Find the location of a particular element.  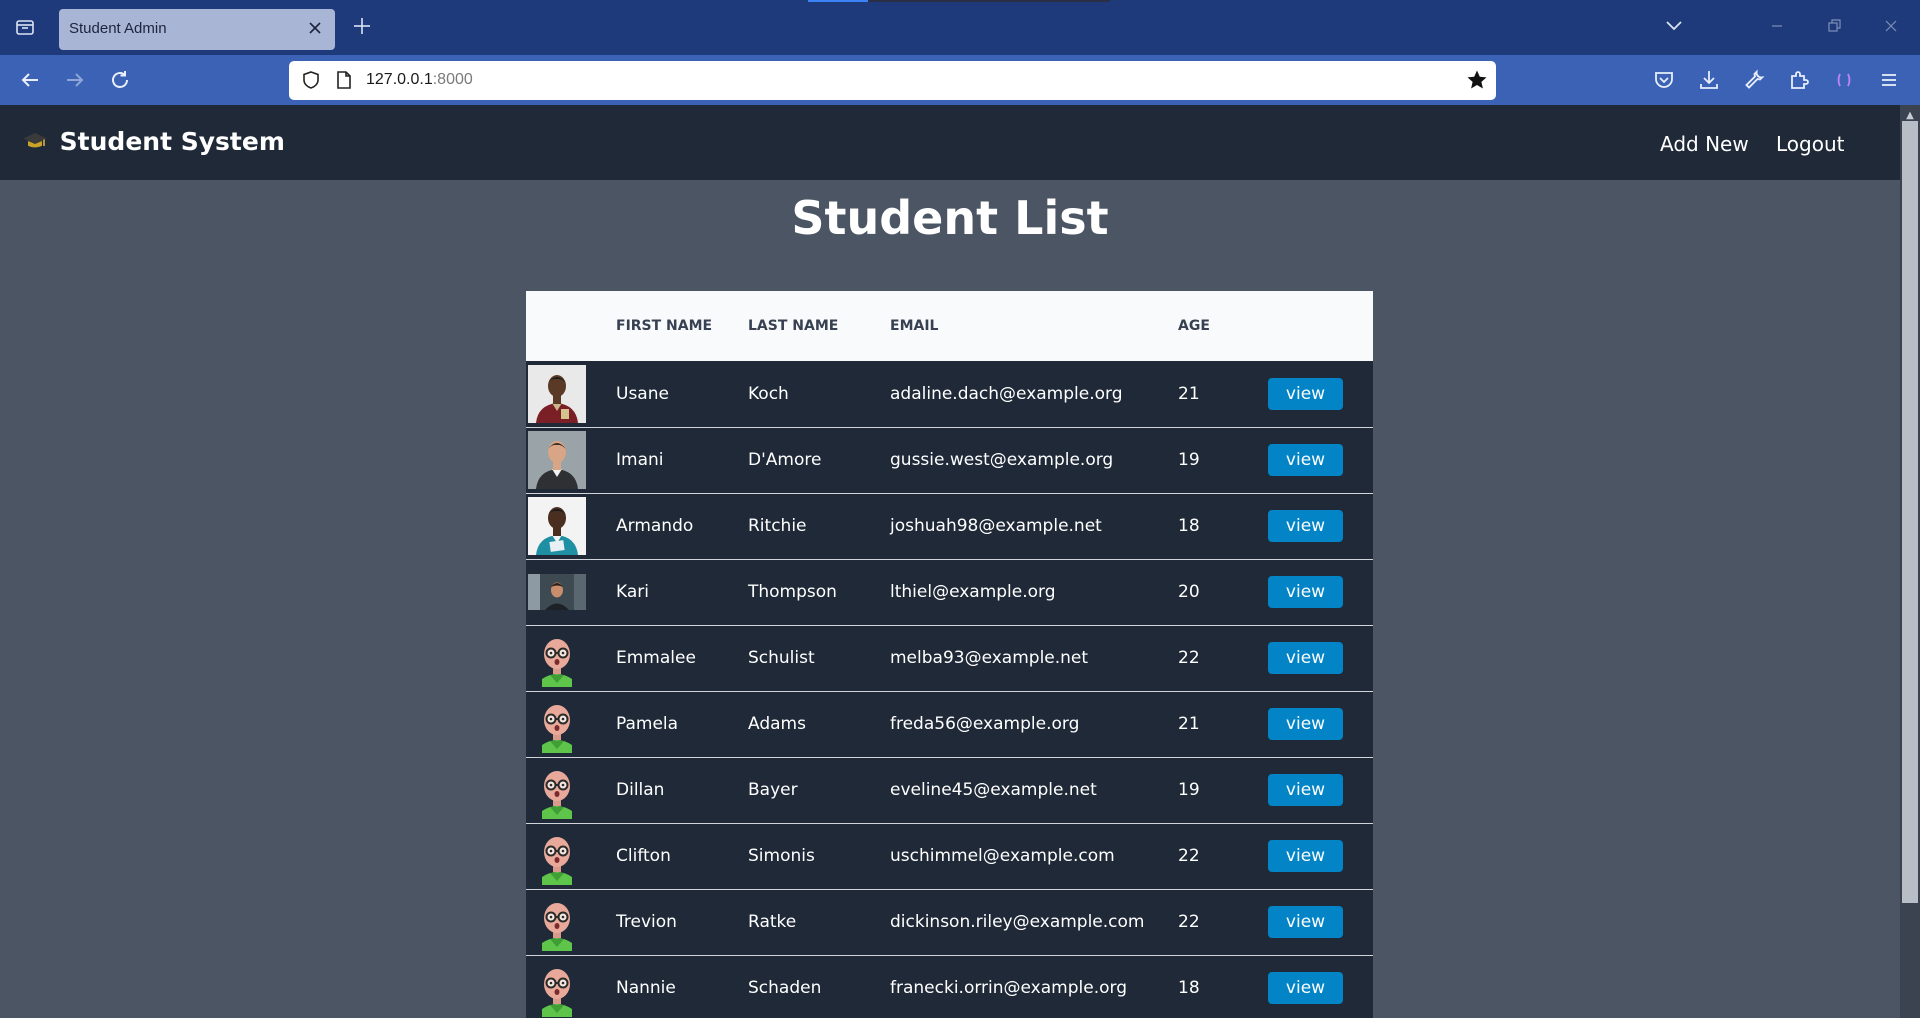

cell-last-name: Bayer is located at coordinates (773, 790).